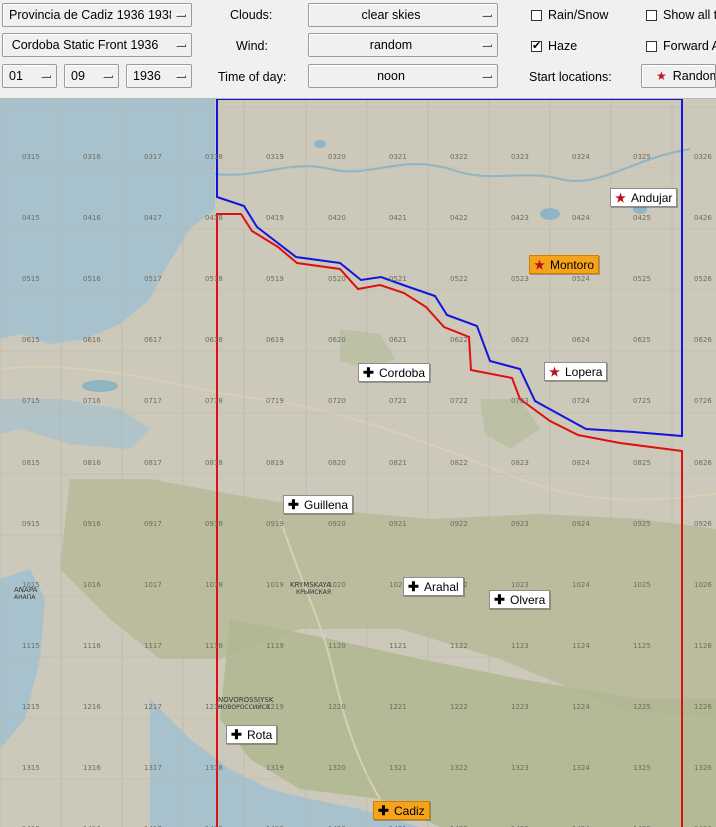  I want to click on rain-snow-label: Rain/Snow, so click(578, 15).